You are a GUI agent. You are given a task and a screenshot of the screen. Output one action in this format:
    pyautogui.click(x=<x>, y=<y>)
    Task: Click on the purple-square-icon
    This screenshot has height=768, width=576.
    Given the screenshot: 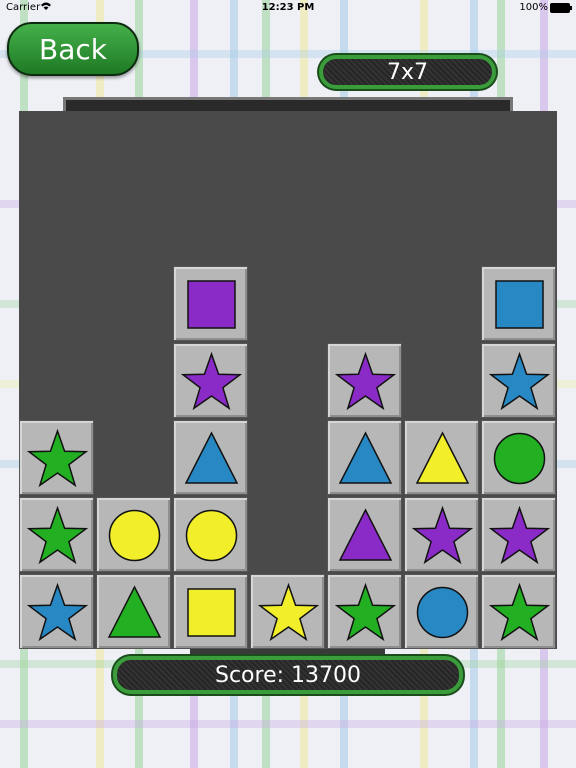 What is the action you would take?
    pyautogui.click(x=211, y=304)
    